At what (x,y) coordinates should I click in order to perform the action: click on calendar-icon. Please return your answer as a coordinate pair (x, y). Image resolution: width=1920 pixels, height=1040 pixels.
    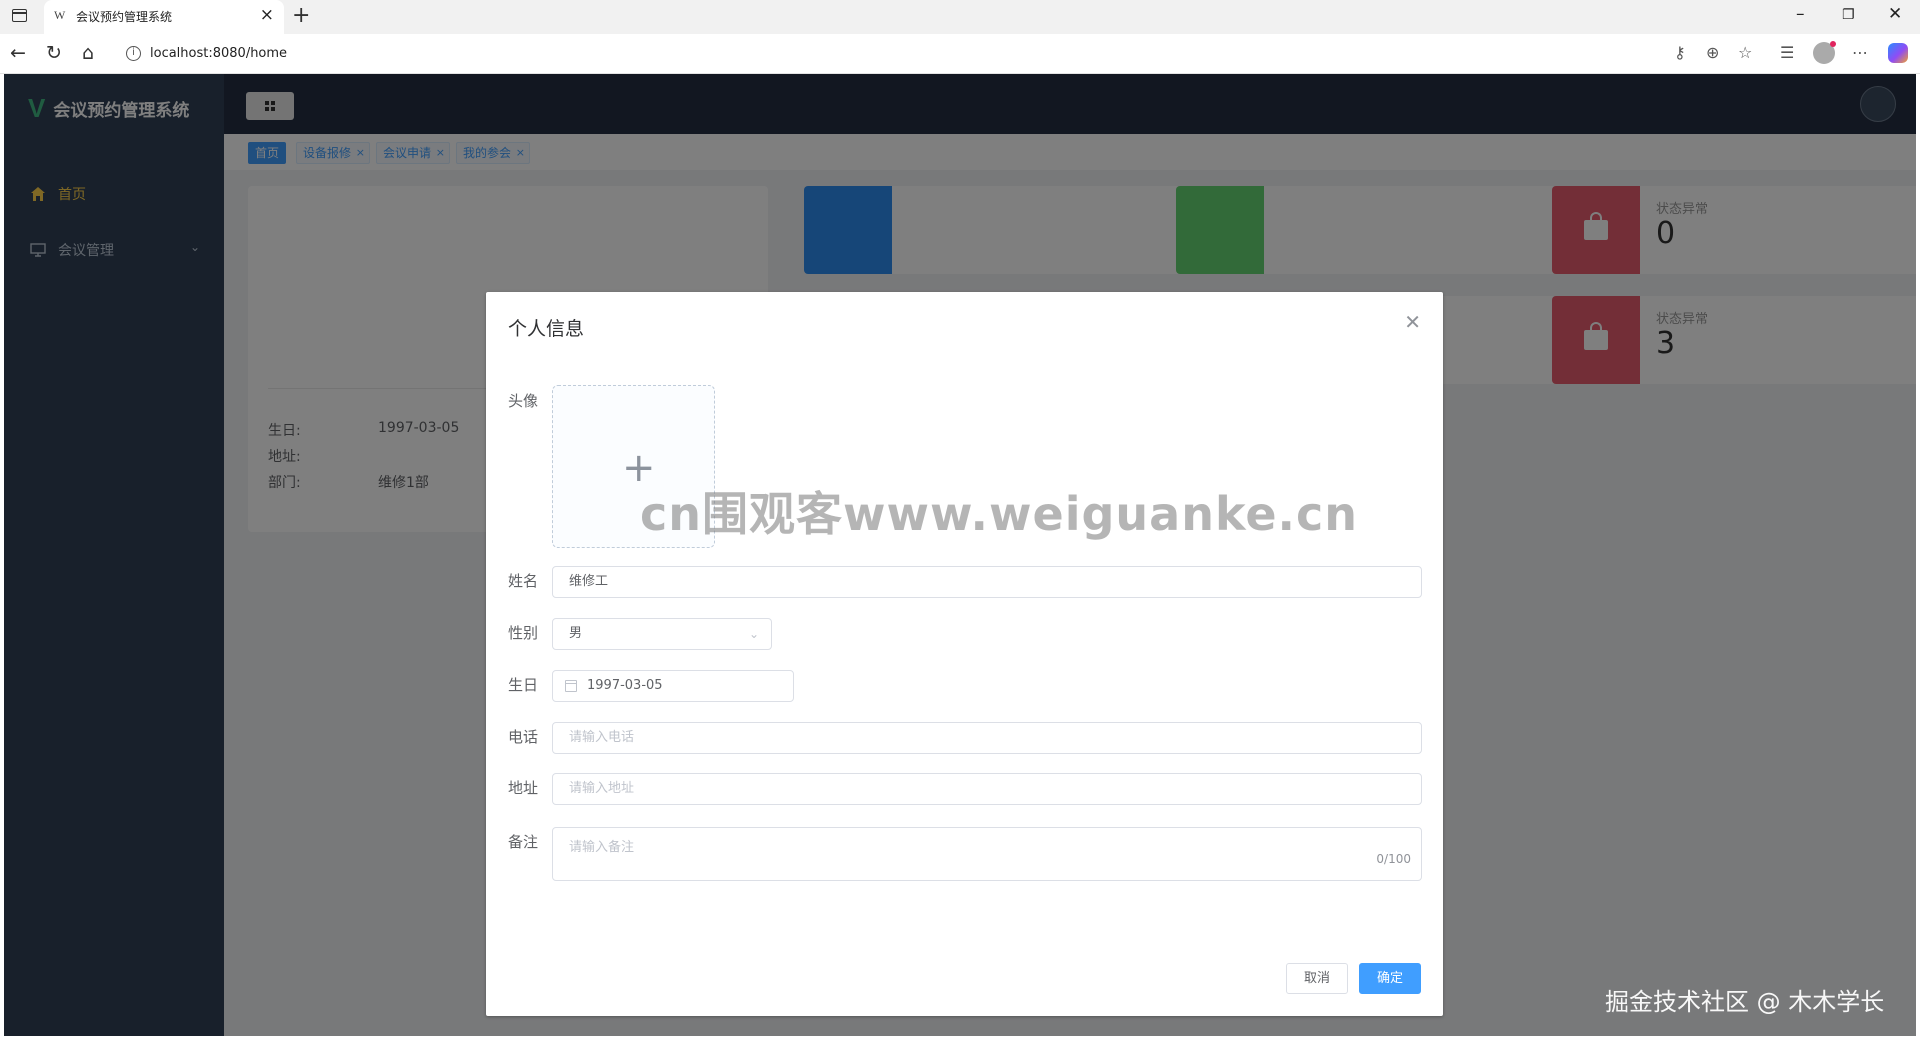
    Looking at the image, I should click on (571, 686).